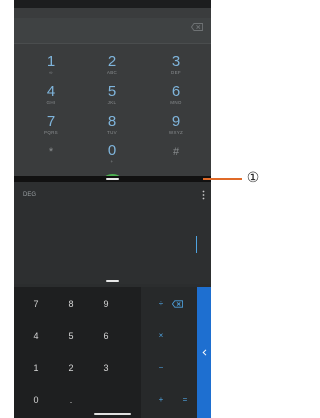 The image size is (320, 418). I want to click on dial-key-7: 7 PQRS, so click(51, 125).